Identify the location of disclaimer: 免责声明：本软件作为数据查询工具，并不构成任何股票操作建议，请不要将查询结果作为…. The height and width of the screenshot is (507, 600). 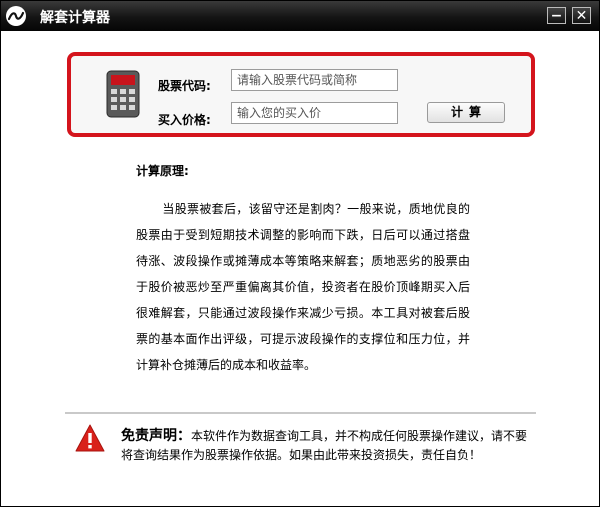
(326, 446).